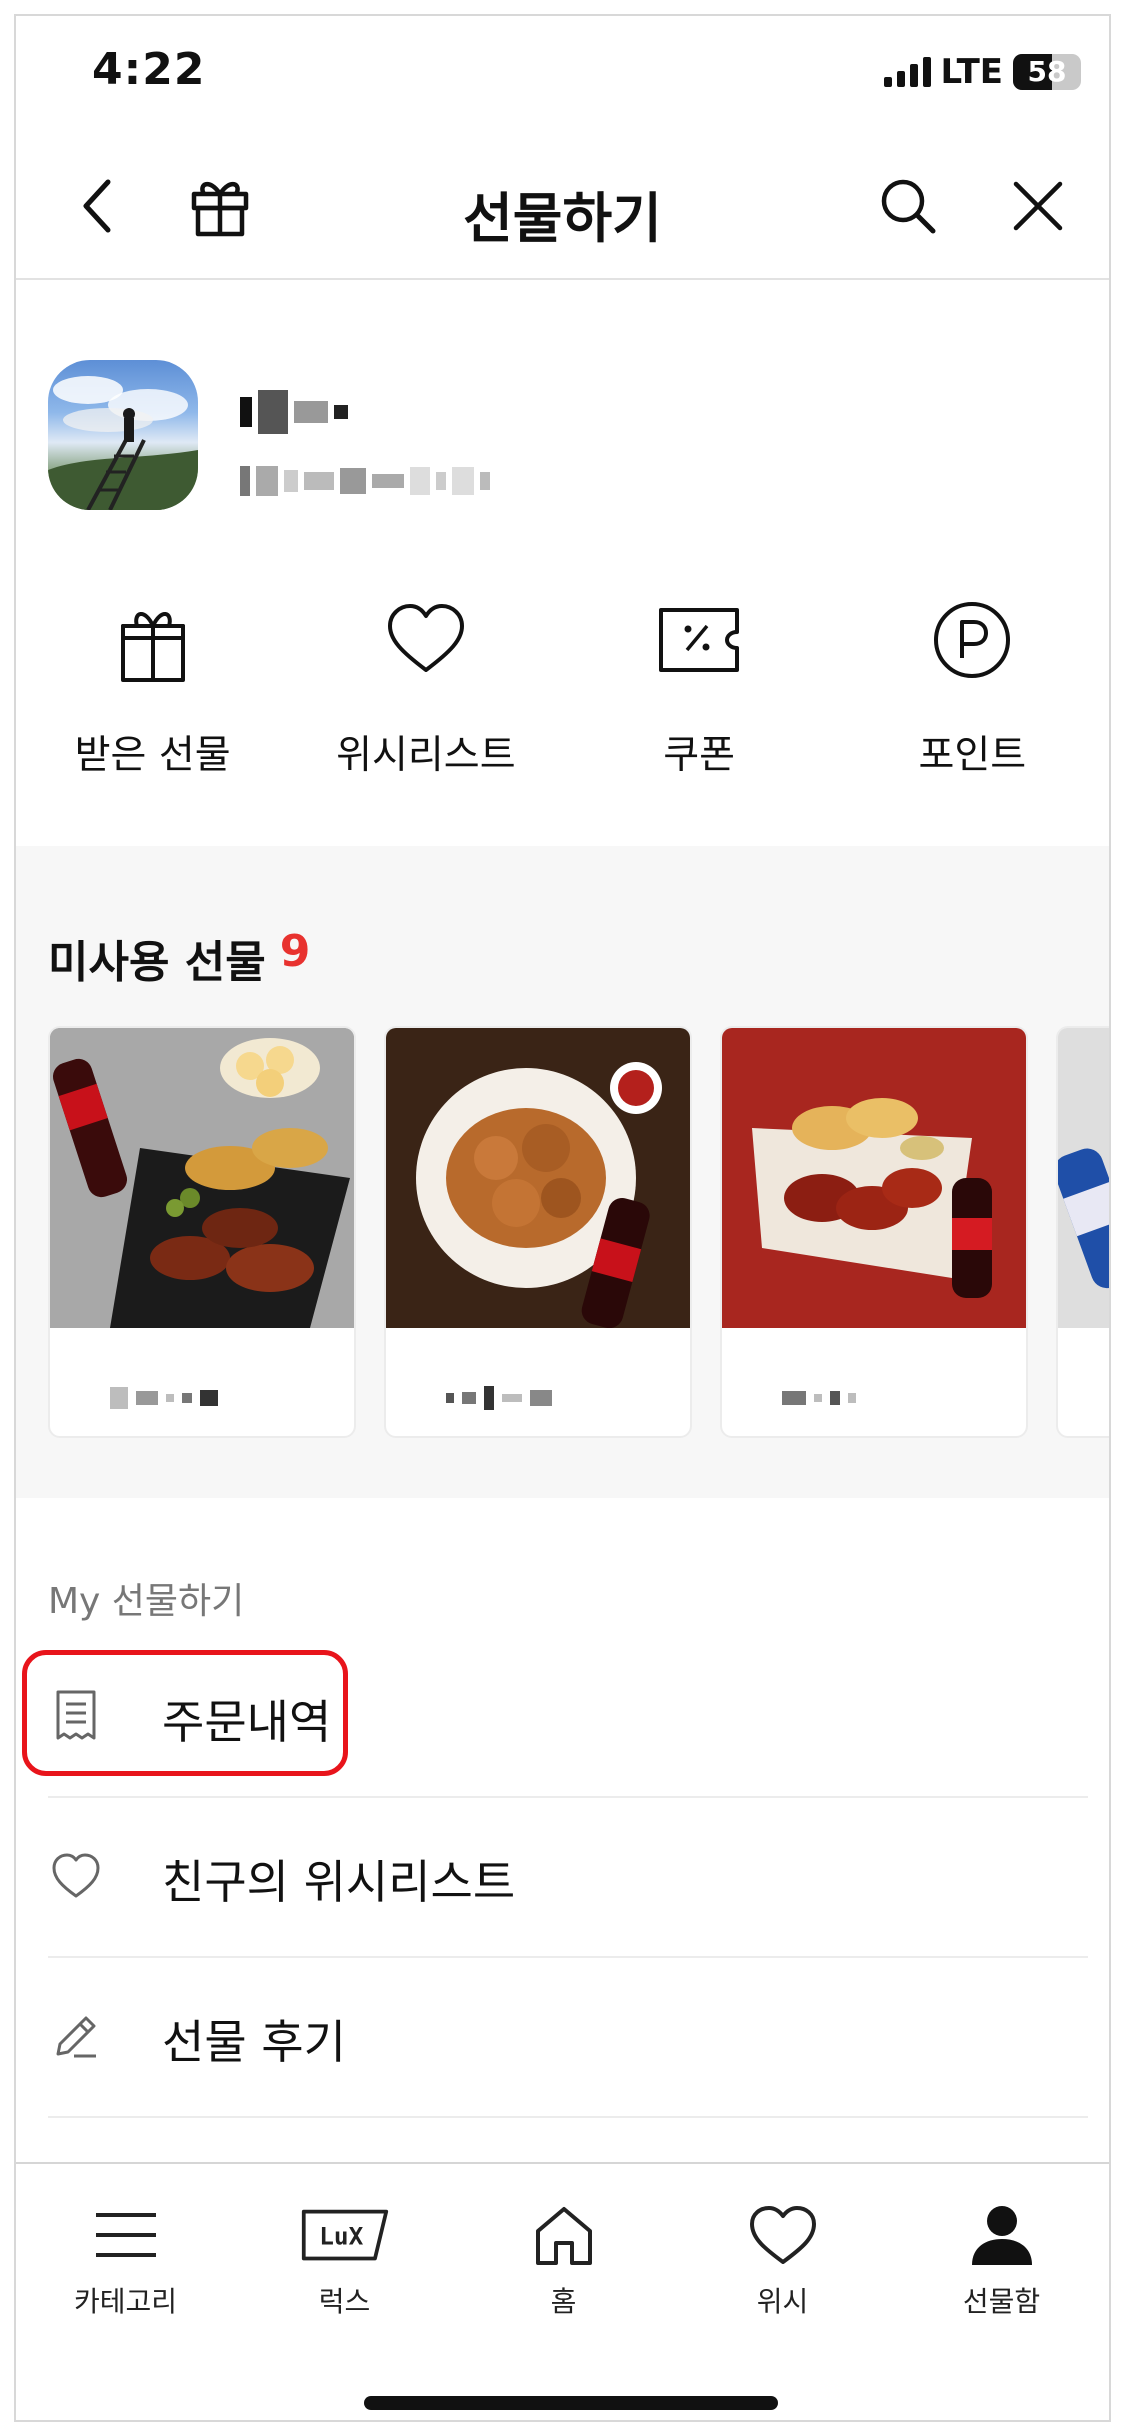 The image size is (1125, 2436). What do you see at coordinates (294, 412) in the screenshot?
I see `profile-name-blurred` at bounding box center [294, 412].